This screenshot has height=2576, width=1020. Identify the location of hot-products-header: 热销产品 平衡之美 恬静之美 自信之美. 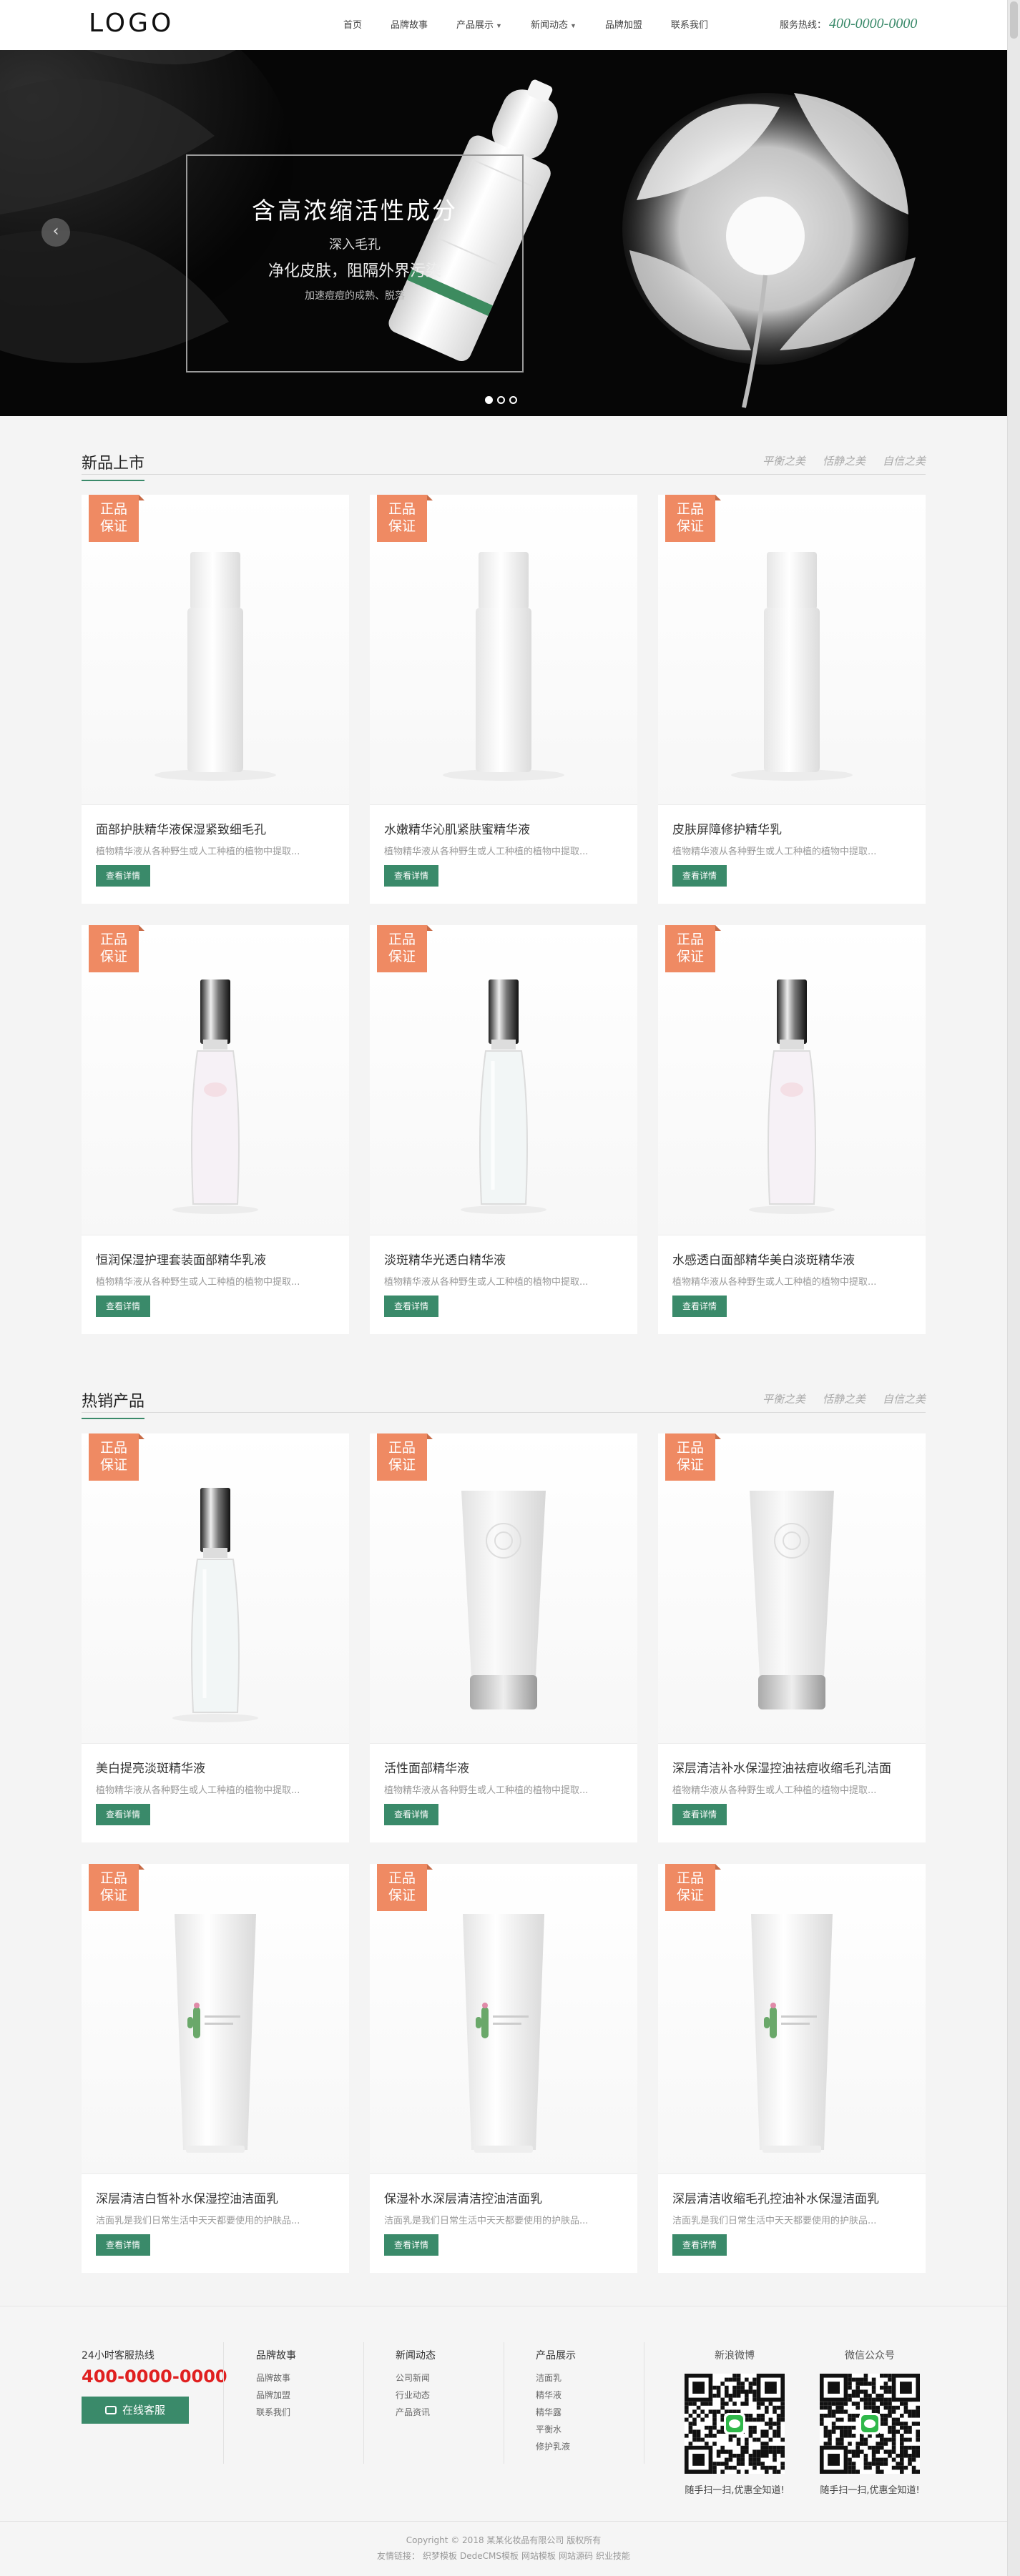
(504, 1400).